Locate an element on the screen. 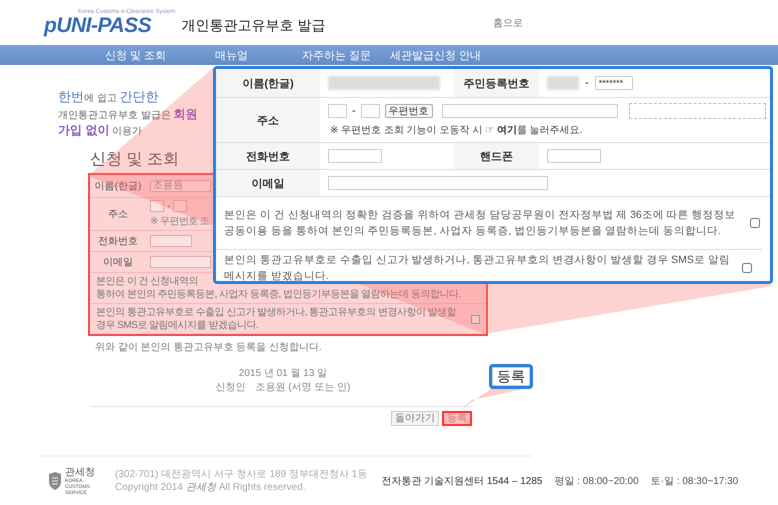 The height and width of the screenshot is (505, 778). consent-text: 본인은 이 건 신청내역의 is located at coordinates (147, 281).